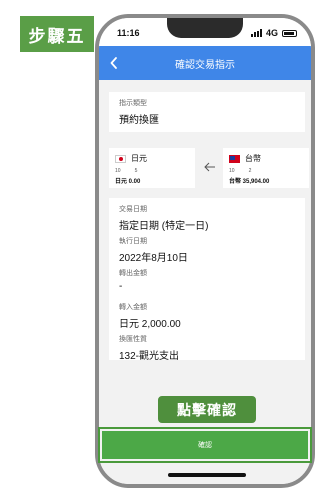  Describe the element at coordinates (128, 182) in the screenshot. I see `from-currency-amount: 日元 0.00` at that location.